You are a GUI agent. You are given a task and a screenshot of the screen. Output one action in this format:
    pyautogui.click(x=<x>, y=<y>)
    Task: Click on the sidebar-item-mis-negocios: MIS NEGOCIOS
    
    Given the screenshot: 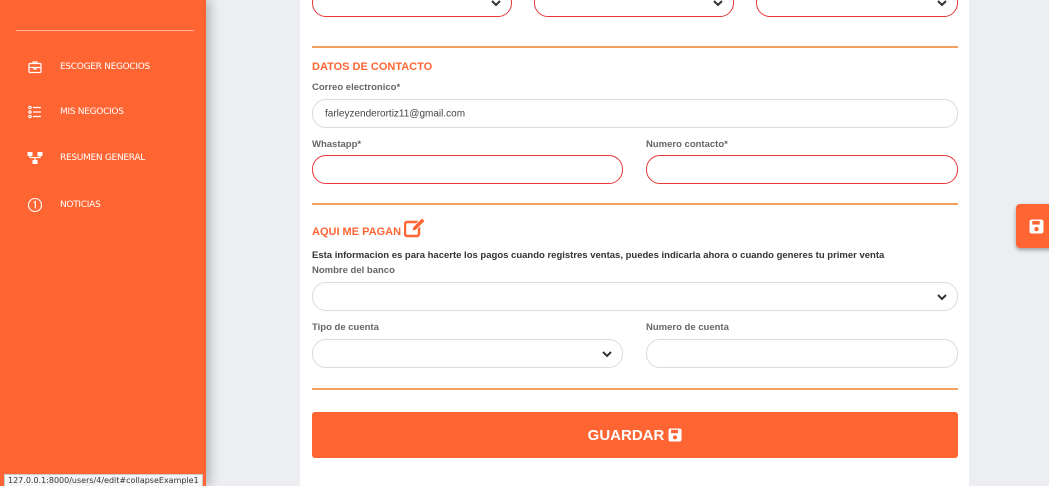 What is the action you would take?
    pyautogui.click(x=75, y=112)
    